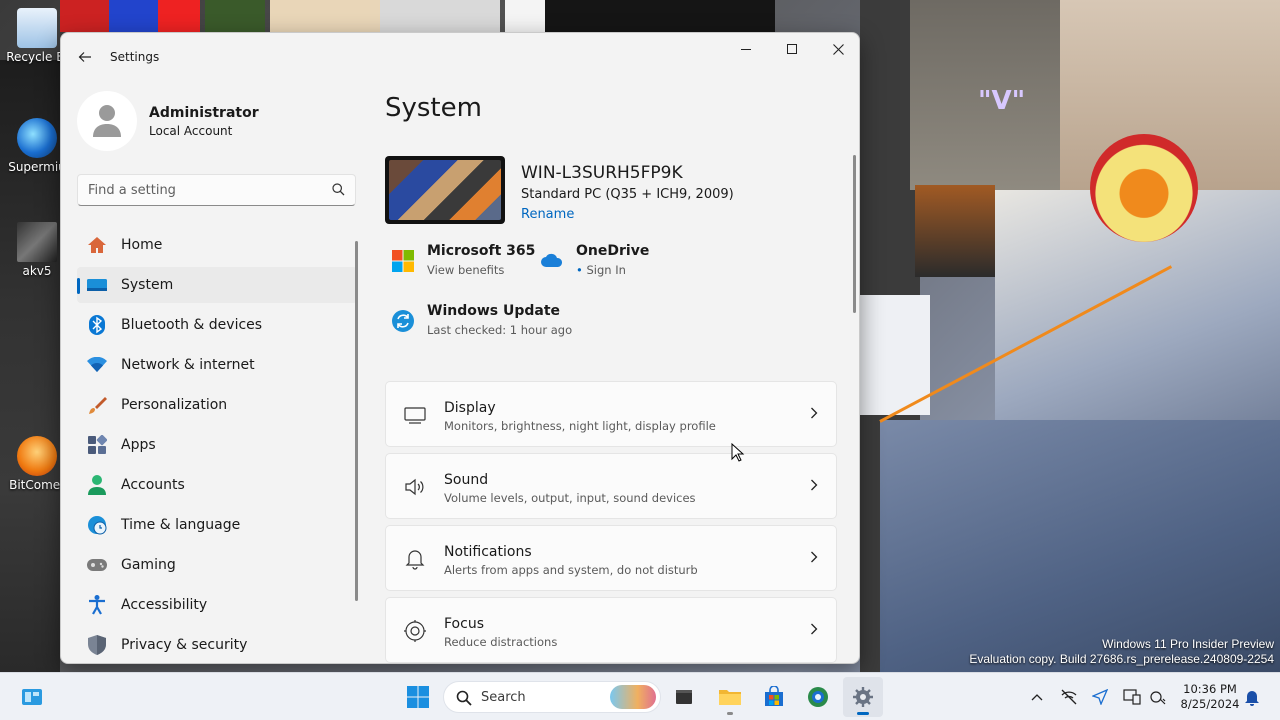 This screenshot has height=720, width=1280. Describe the element at coordinates (37, 485) in the screenshot. I see `desktop-icon-label: BitComet` at that location.